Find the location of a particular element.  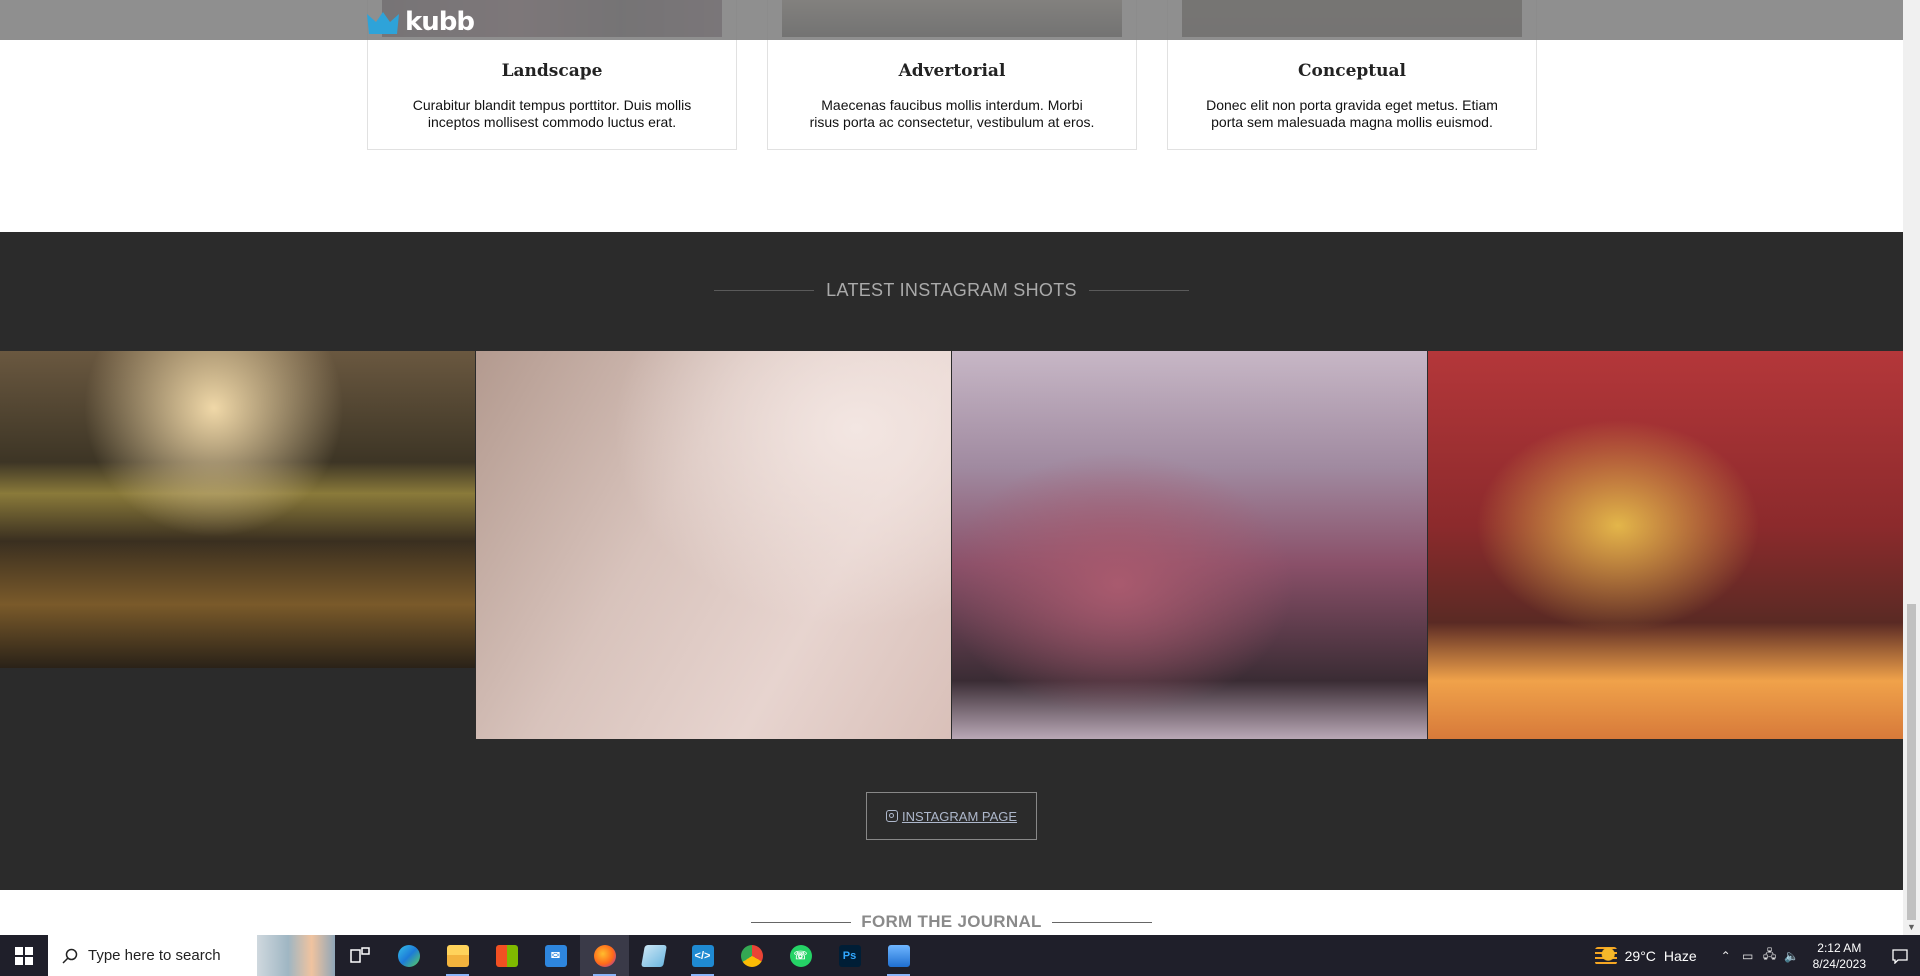

photoshop-icon: Ps is located at coordinates (849, 955).